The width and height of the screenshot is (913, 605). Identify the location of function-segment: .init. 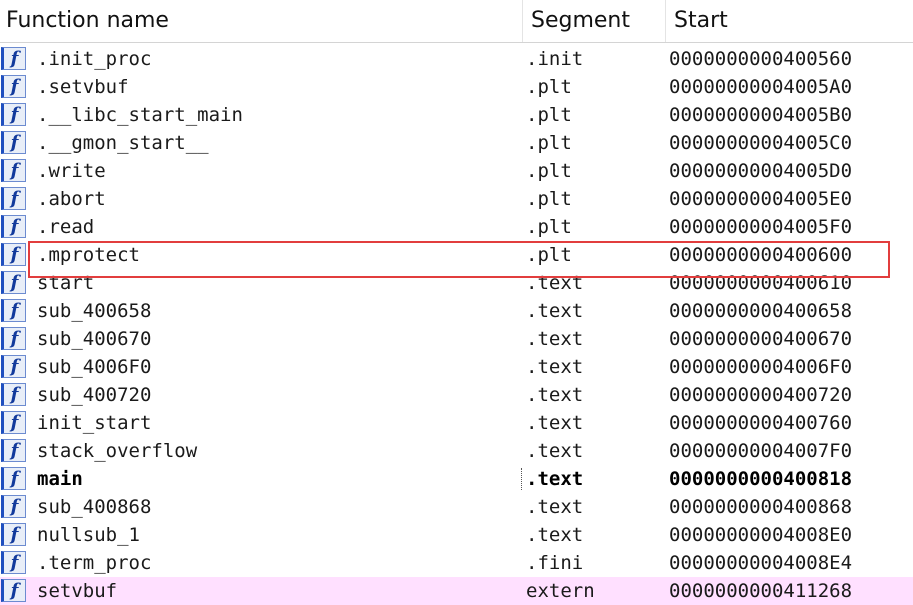
(555, 59).